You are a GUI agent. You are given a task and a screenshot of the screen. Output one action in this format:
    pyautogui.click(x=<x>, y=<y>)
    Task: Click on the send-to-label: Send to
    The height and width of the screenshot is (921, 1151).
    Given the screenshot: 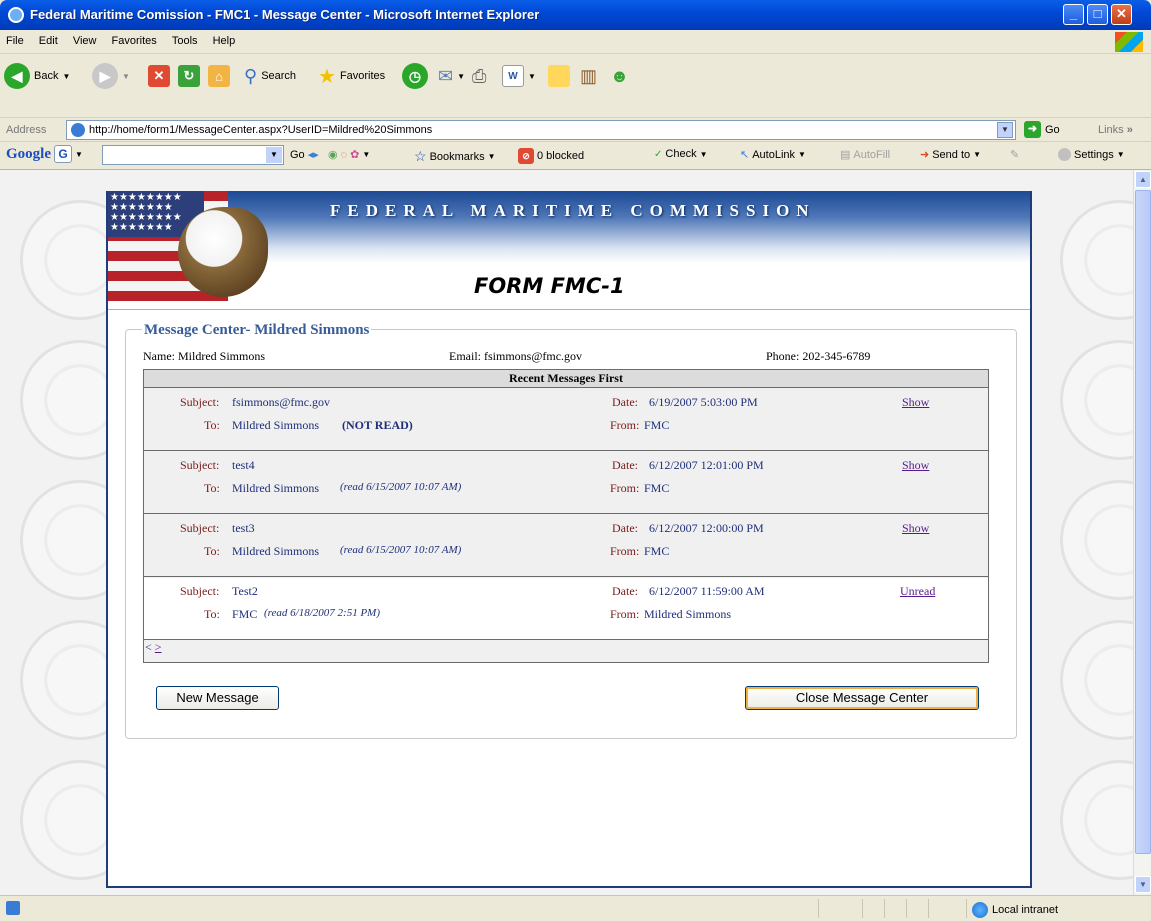 What is the action you would take?
    pyautogui.click(x=951, y=154)
    